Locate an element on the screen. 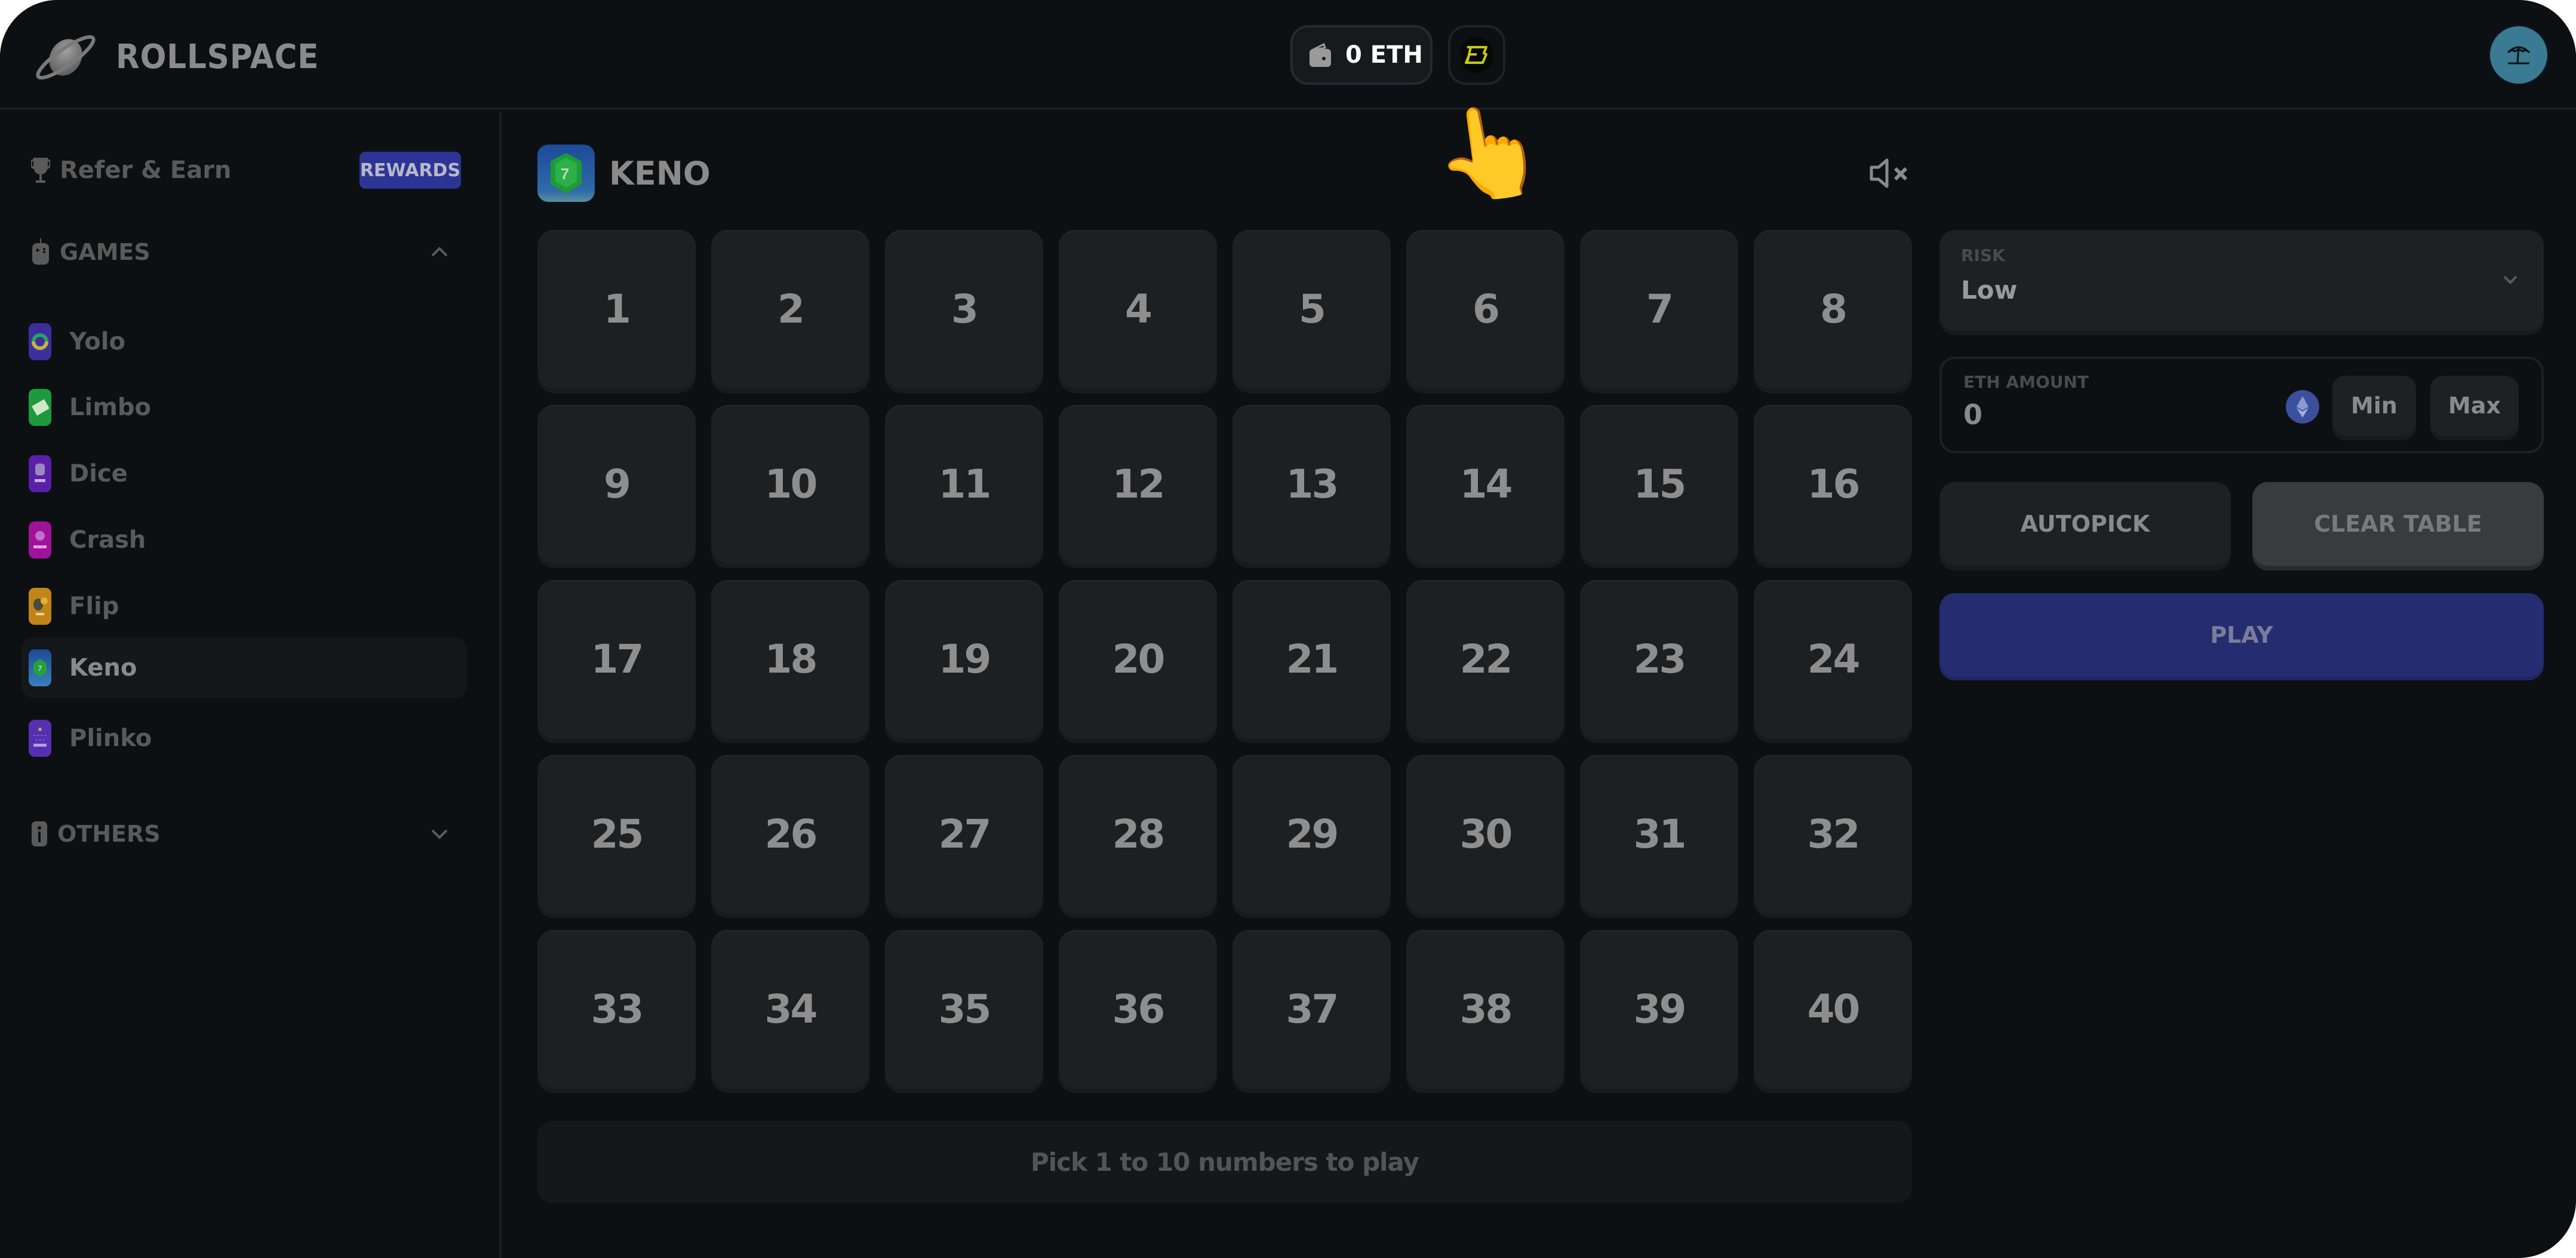 Image resolution: width=2576 pixels, height=1258 pixels. keno-tile: 31 is located at coordinates (1659, 834).